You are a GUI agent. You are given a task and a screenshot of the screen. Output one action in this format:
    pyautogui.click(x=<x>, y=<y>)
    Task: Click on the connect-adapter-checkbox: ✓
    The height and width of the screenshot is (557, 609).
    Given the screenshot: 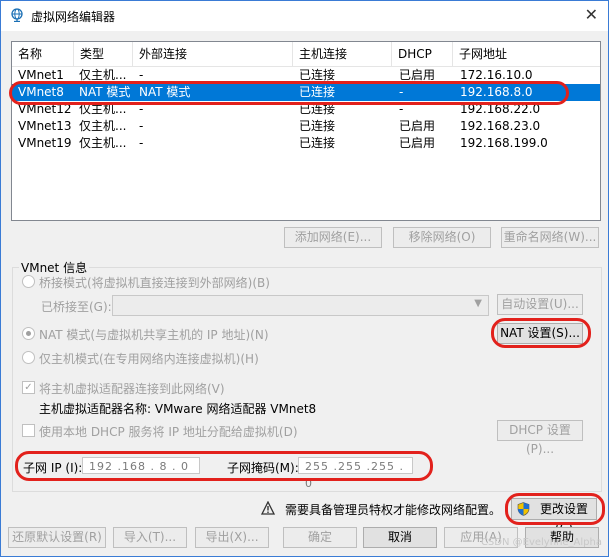 What is the action you would take?
    pyautogui.click(x=28, y=387)
    